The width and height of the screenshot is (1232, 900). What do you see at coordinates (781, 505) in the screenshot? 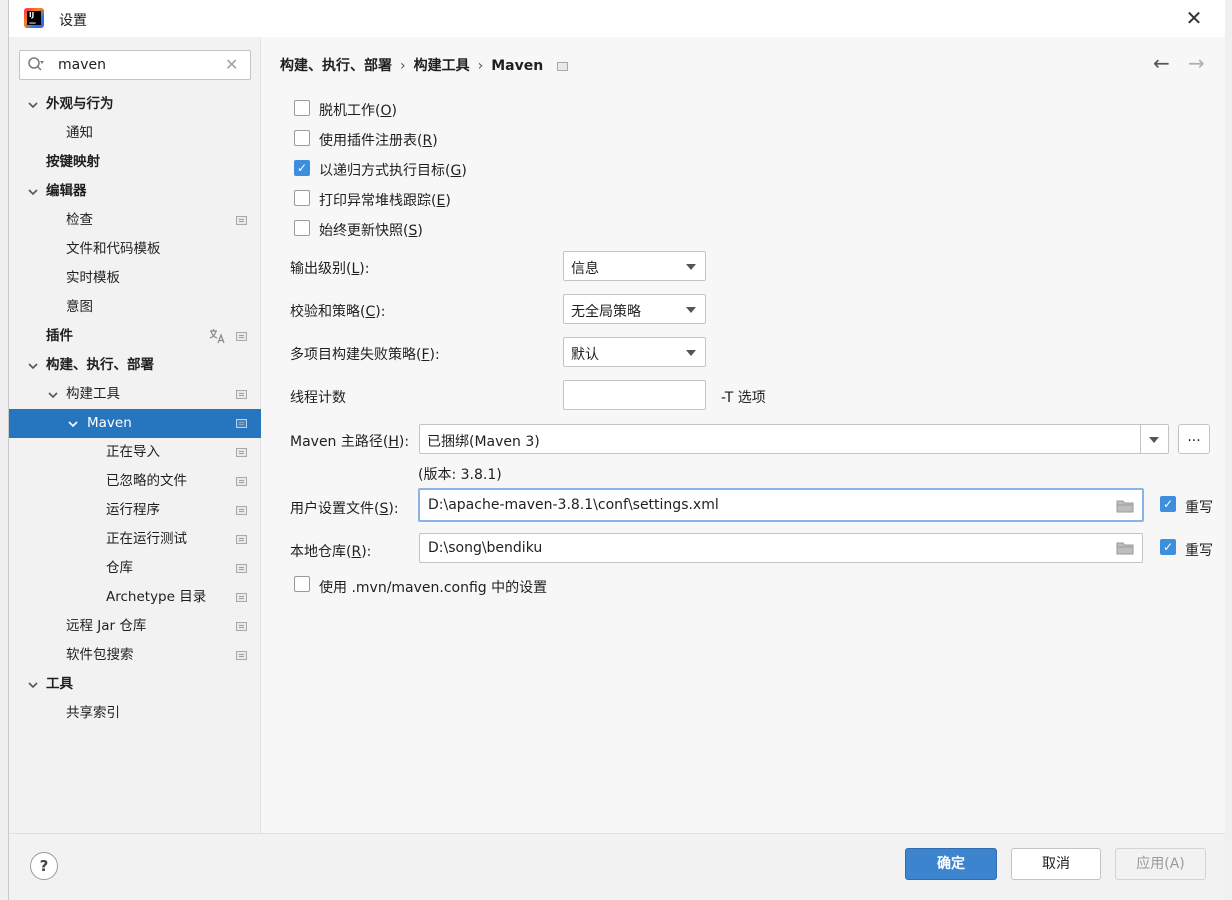
I see `user-settings-file-input: D:\apache-maven-3.8.1\conf\settings.xml` at bounding box center [781, 505].